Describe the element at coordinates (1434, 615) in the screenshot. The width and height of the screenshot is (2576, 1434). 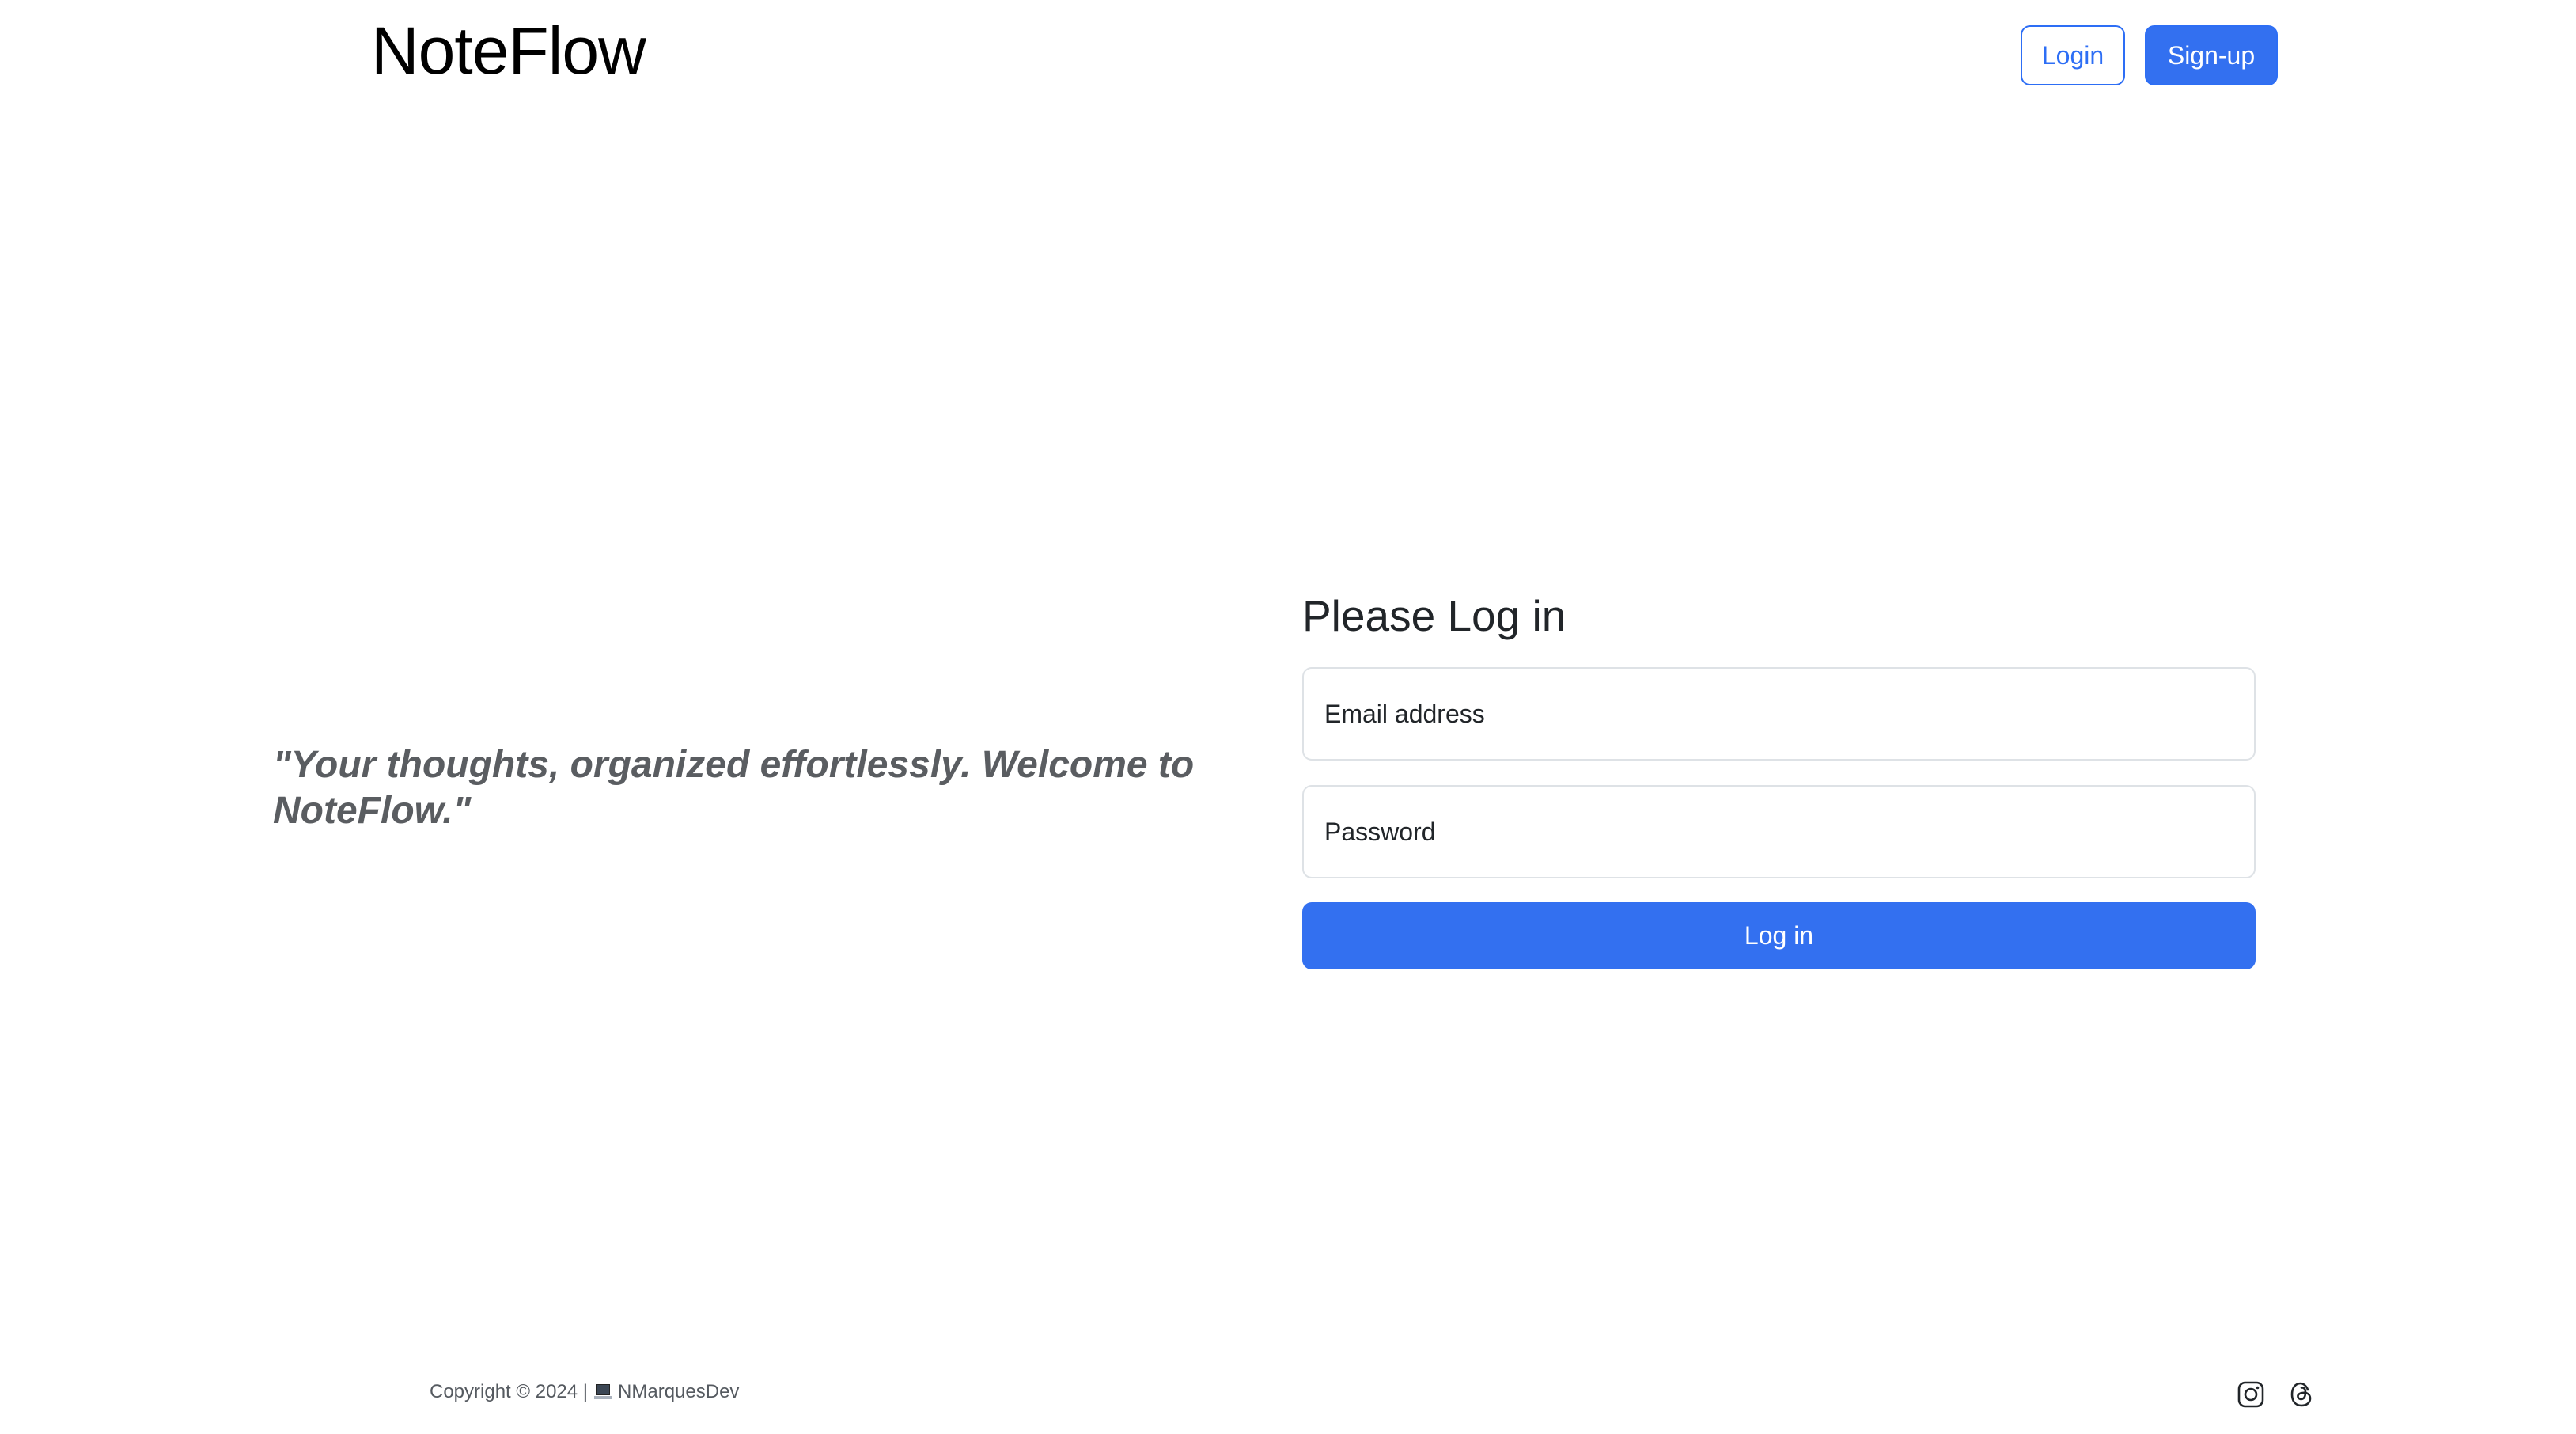
I see `login-form-title: Please Log in` at that location.